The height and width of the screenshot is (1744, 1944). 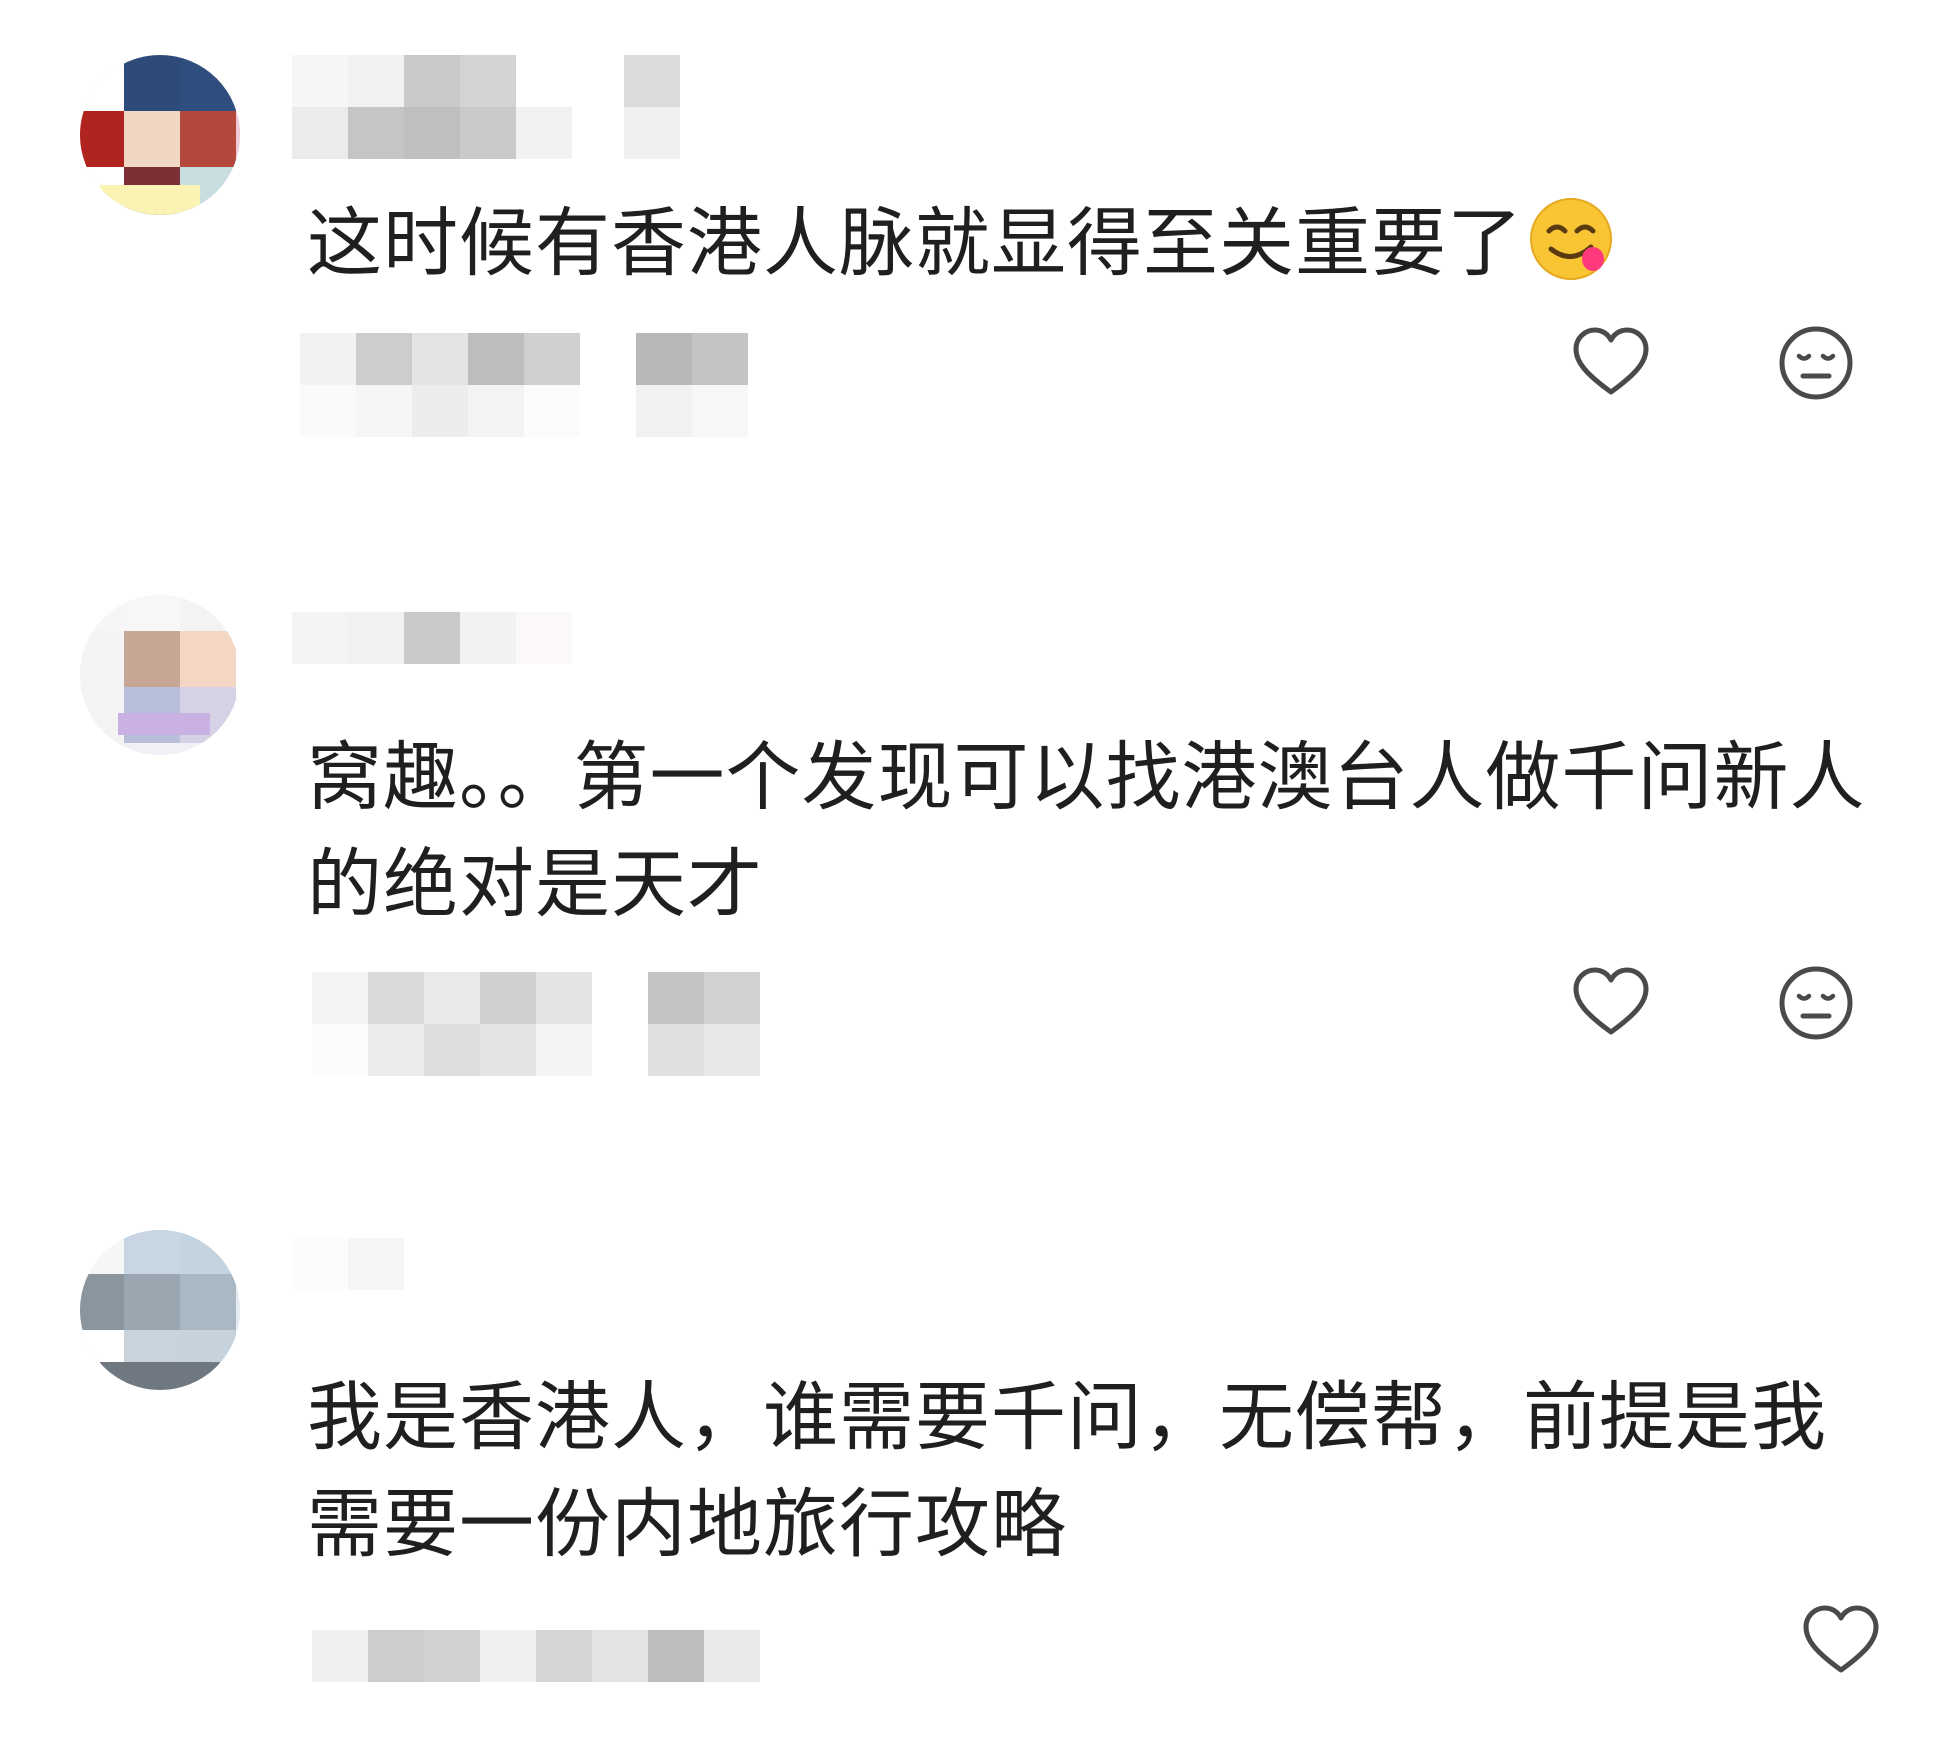 What do you see at coordinates (1067, 1470) in the screenshot?
I see `comment-text: 我是香港人，谁需要千问，无偿帮，前提是我需要一份内地旅行攻略` at bounding box center [1067, 1470].